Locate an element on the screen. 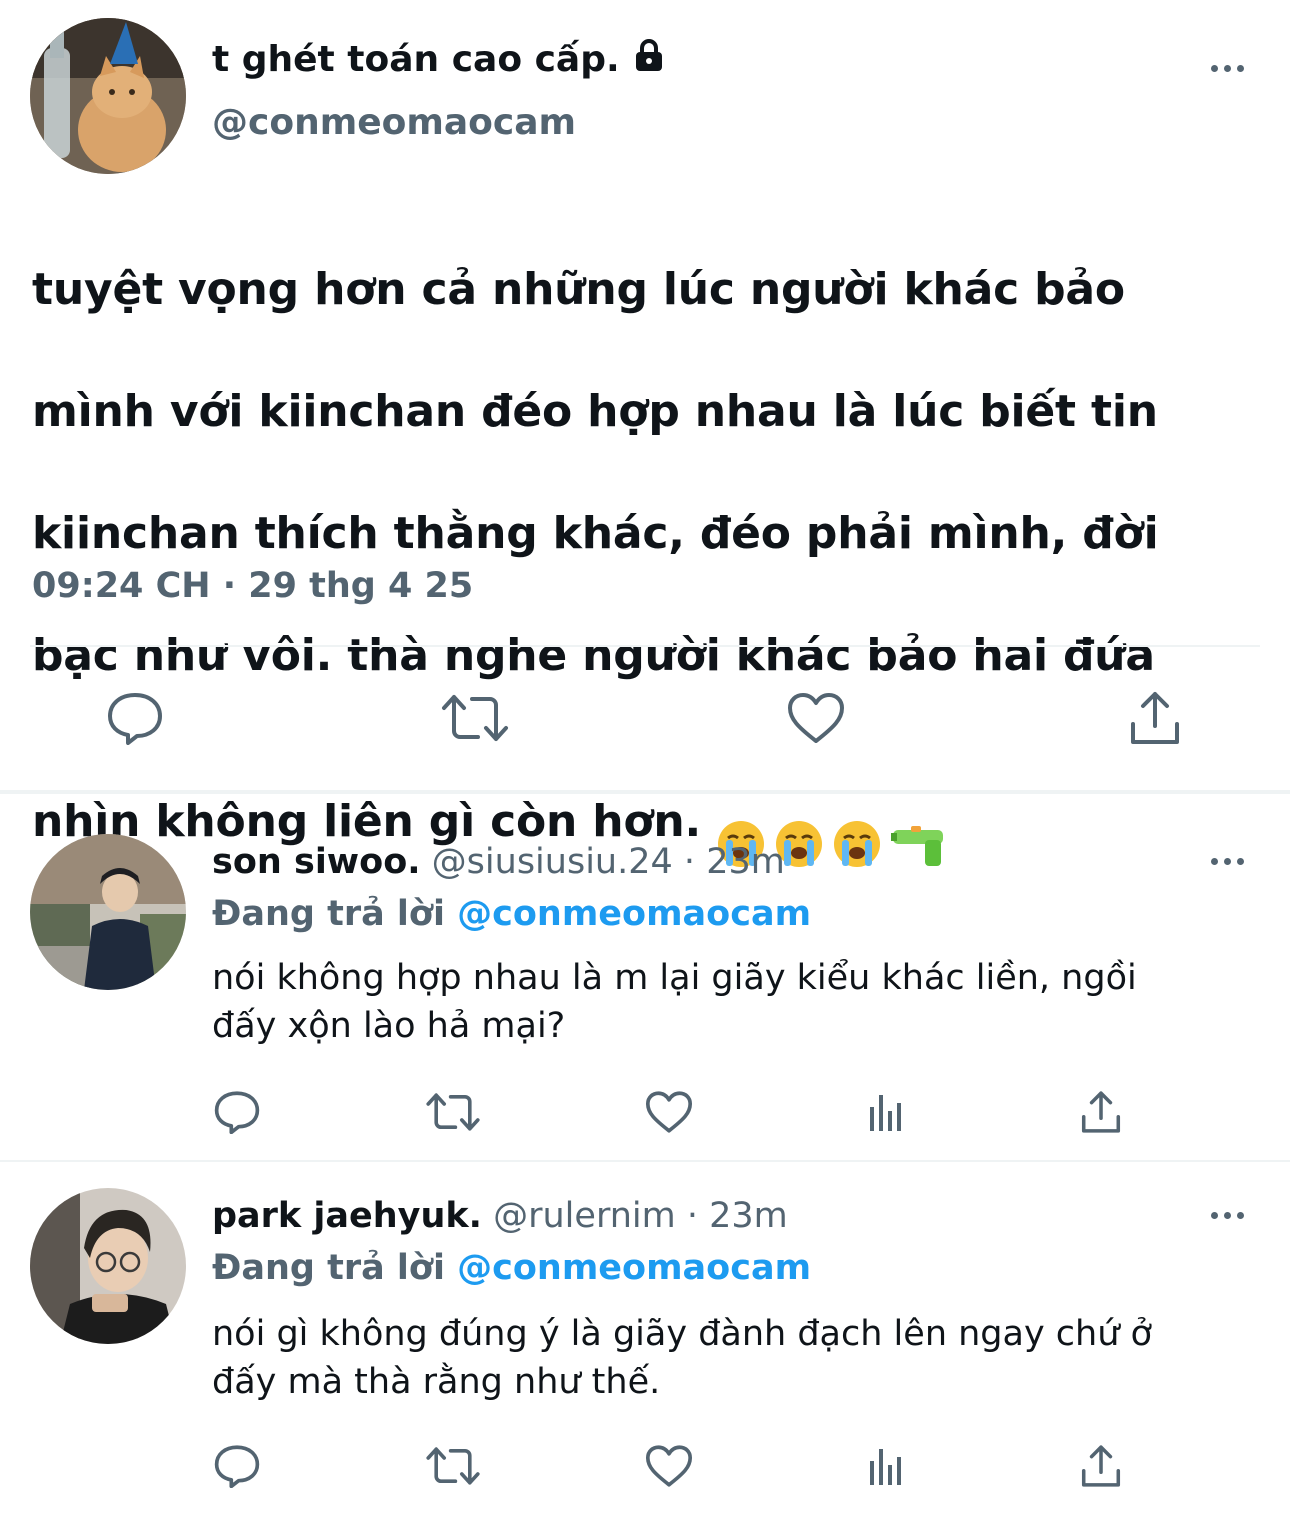 The width and height of the screenshot is (1290, 1514). reply-handle: @rulernim is located at coordinates (584, 1216).